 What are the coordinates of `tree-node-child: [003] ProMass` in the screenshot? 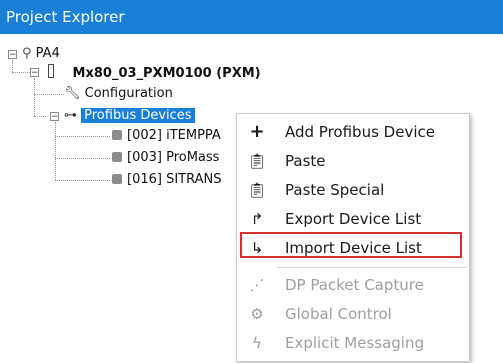 It's located at (165, 158).